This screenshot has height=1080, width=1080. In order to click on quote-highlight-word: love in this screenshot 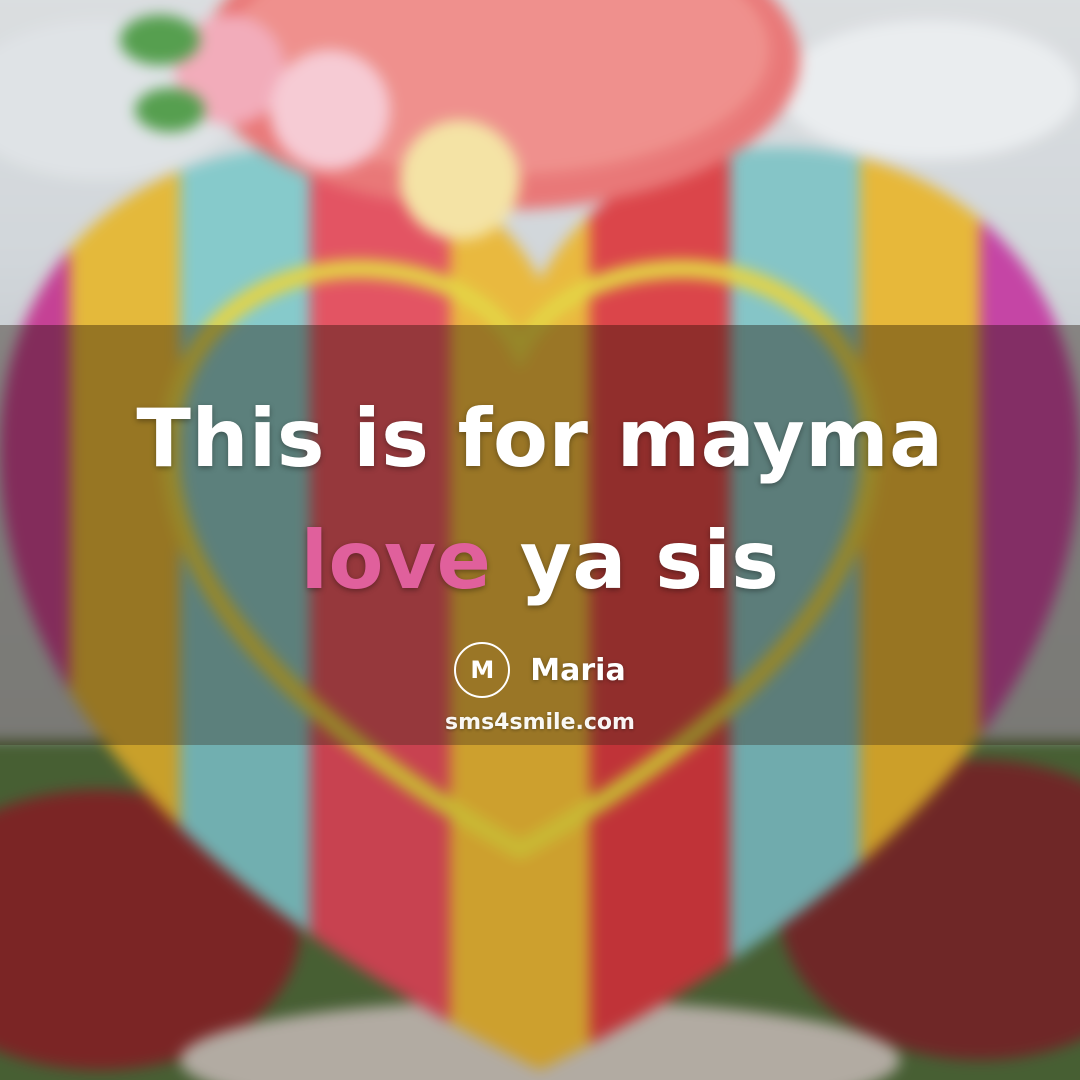, I will do `click(396, 560)`.